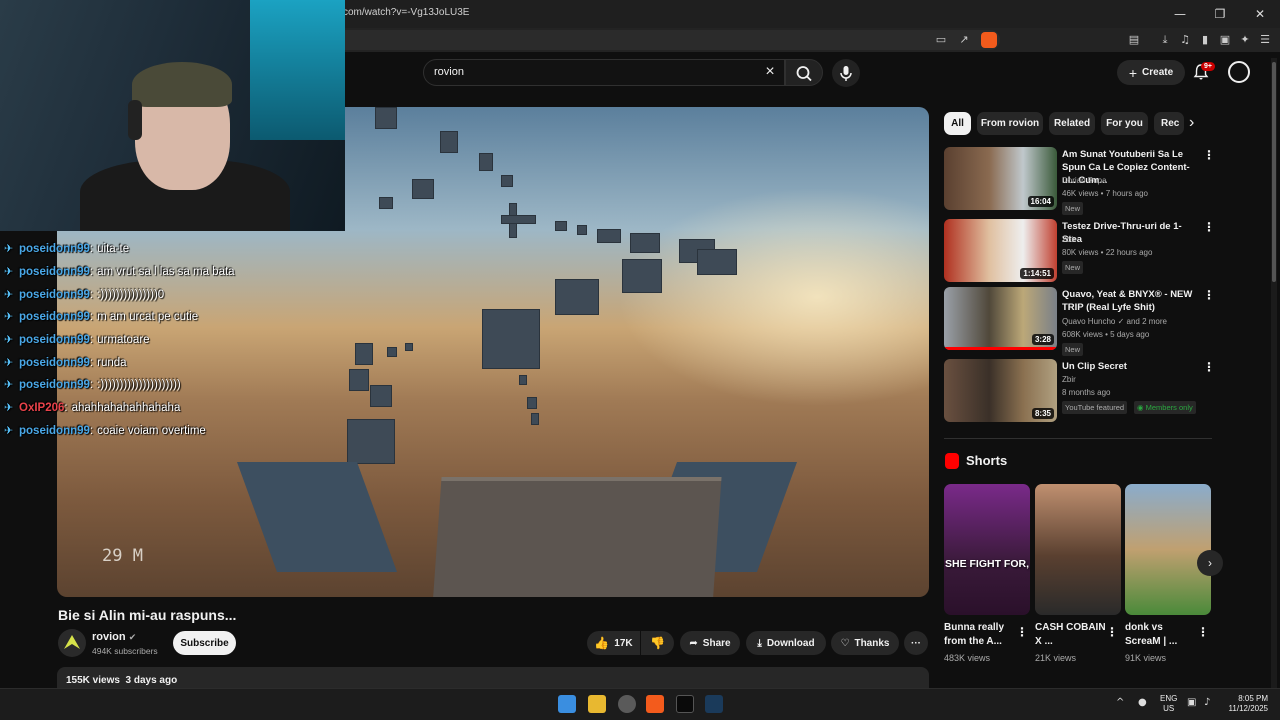  Describe the element at coordinates (1220, 14) in the screenshot. I see `restore-button: ❐` at that location.